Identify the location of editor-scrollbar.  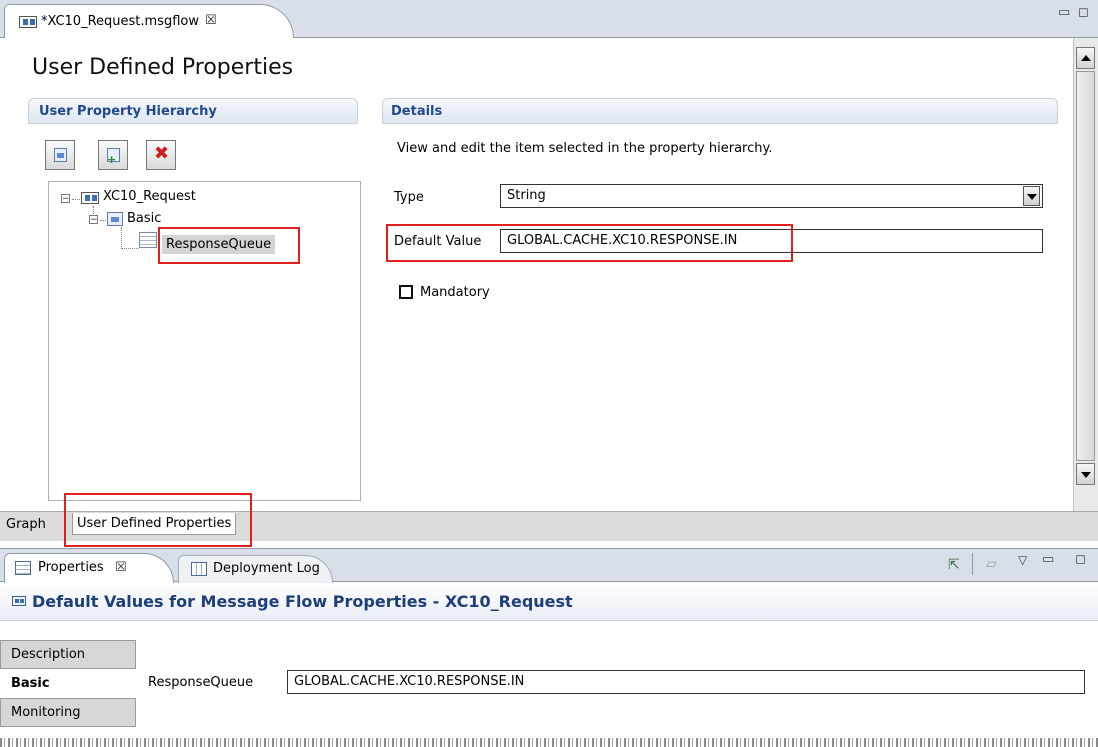
(1085, 274).